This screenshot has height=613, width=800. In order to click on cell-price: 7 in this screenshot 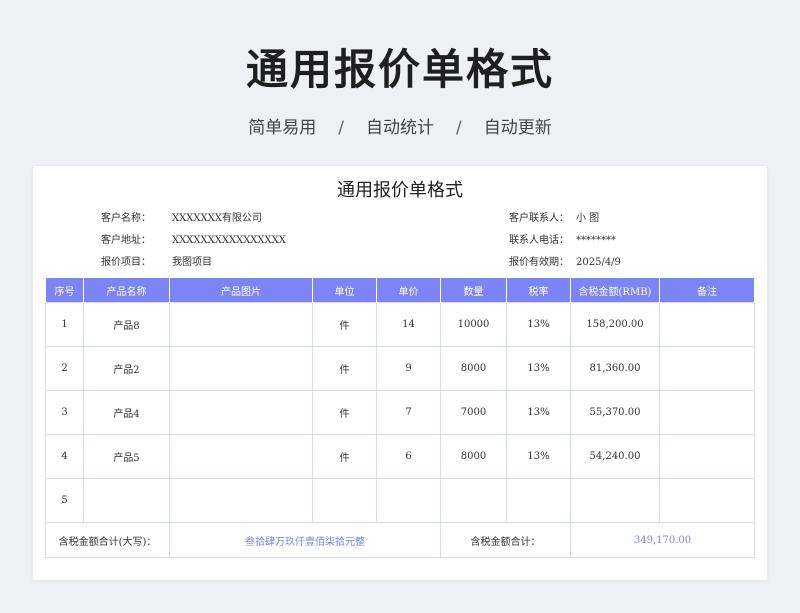, I will do `click(408, 412)`.